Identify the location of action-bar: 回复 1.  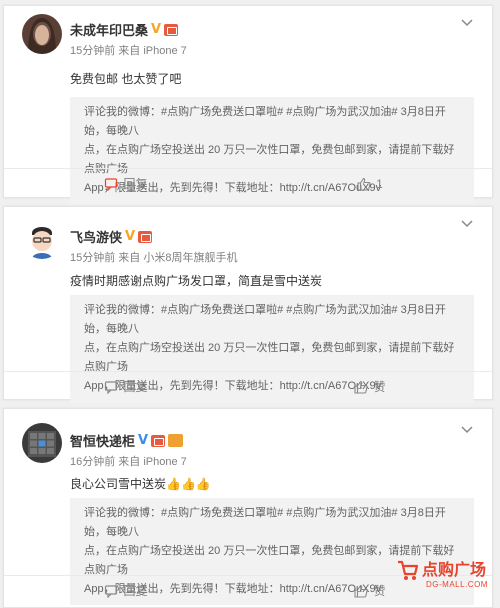
(248, 183).